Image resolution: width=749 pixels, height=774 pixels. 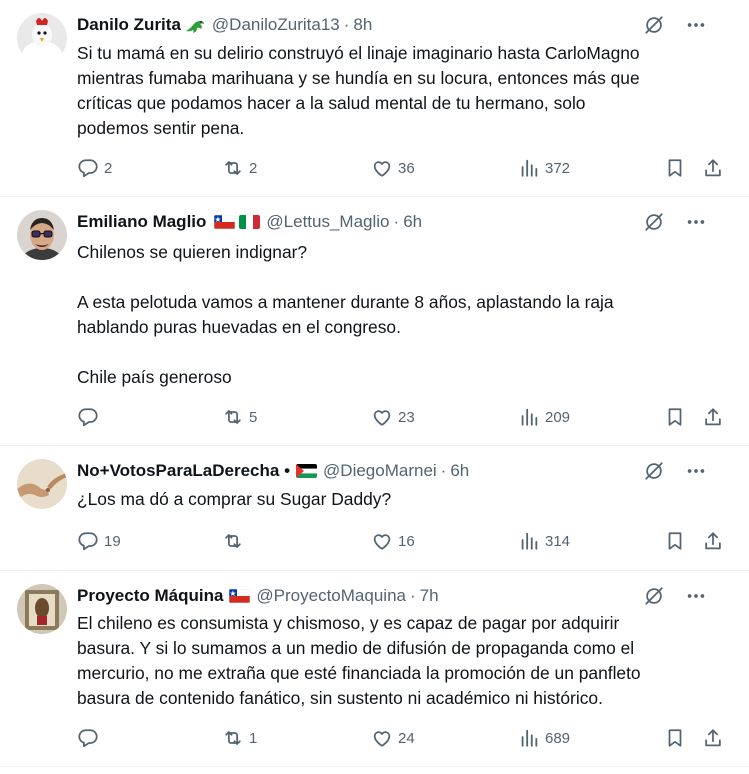 I want to click on tweet-header: Danilo Zurita @DaniloZurita13 · 8h, so click(x=403, y=25).